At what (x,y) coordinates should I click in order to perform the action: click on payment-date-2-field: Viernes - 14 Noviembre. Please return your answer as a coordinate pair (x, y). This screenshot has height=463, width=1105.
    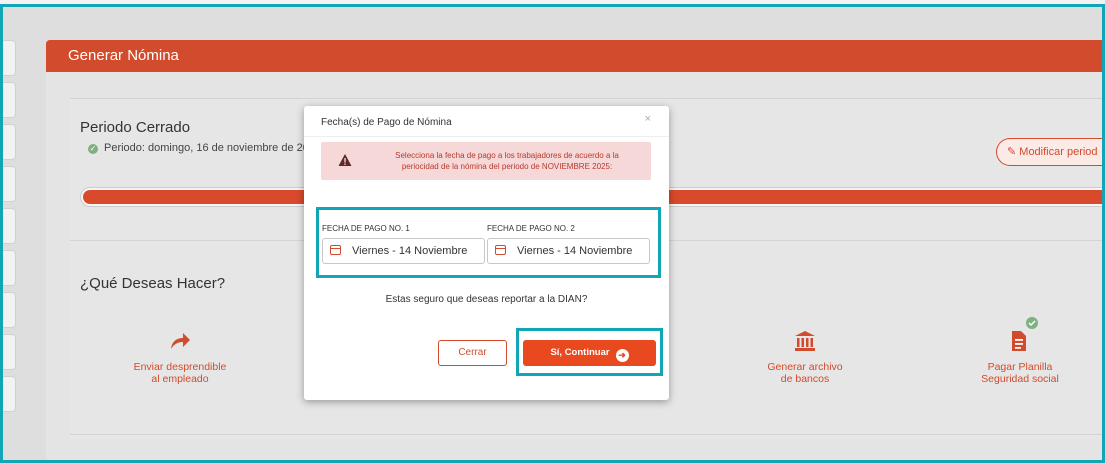
    Looking at the image, I should click on (568, 251).